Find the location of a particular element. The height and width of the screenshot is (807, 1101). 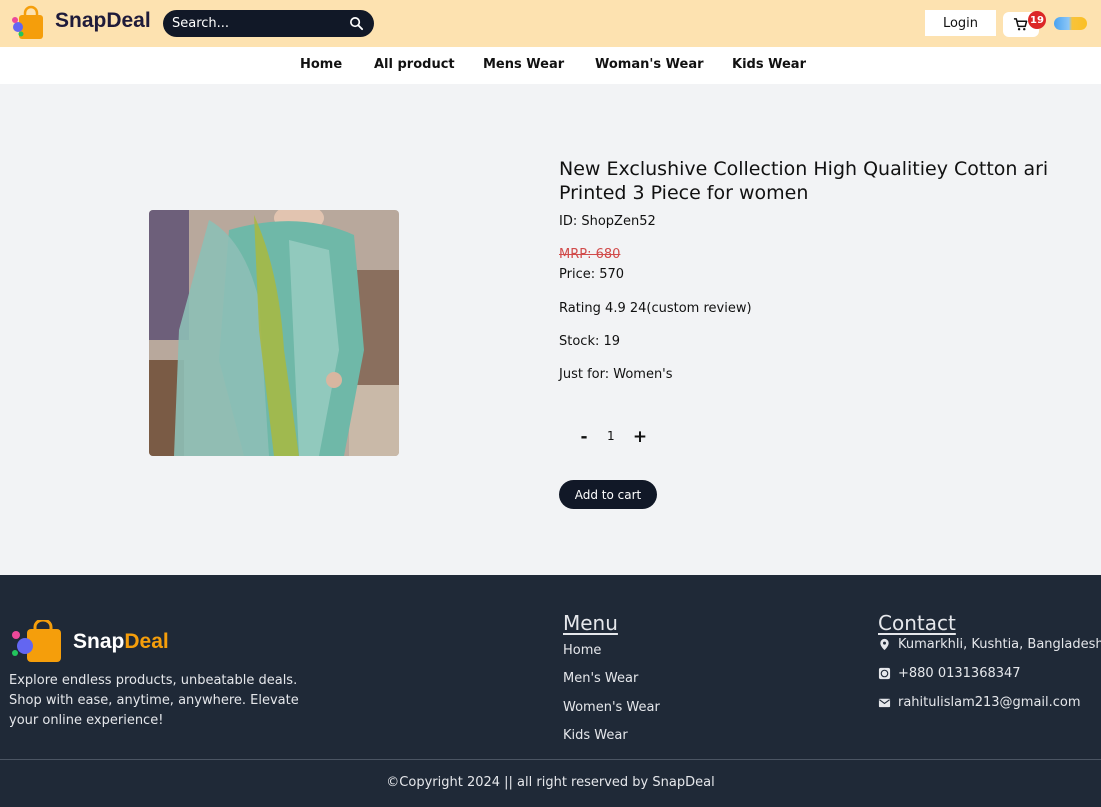

footer-contact-heading: Contact is located at coordinates (917, 623).